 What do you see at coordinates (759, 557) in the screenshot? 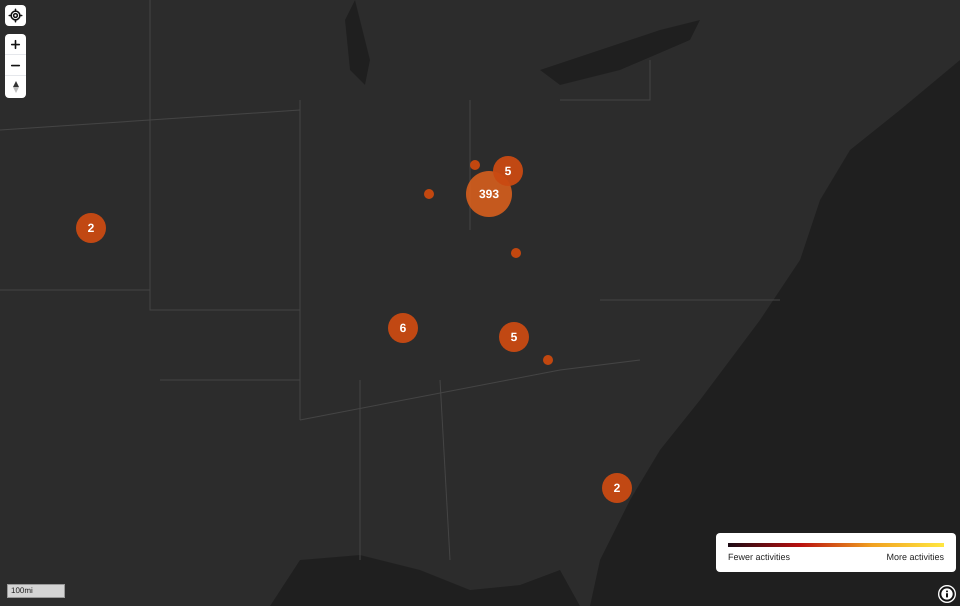
I see `legend-min-label: Fewer activities` at bounding box center [759, 557].